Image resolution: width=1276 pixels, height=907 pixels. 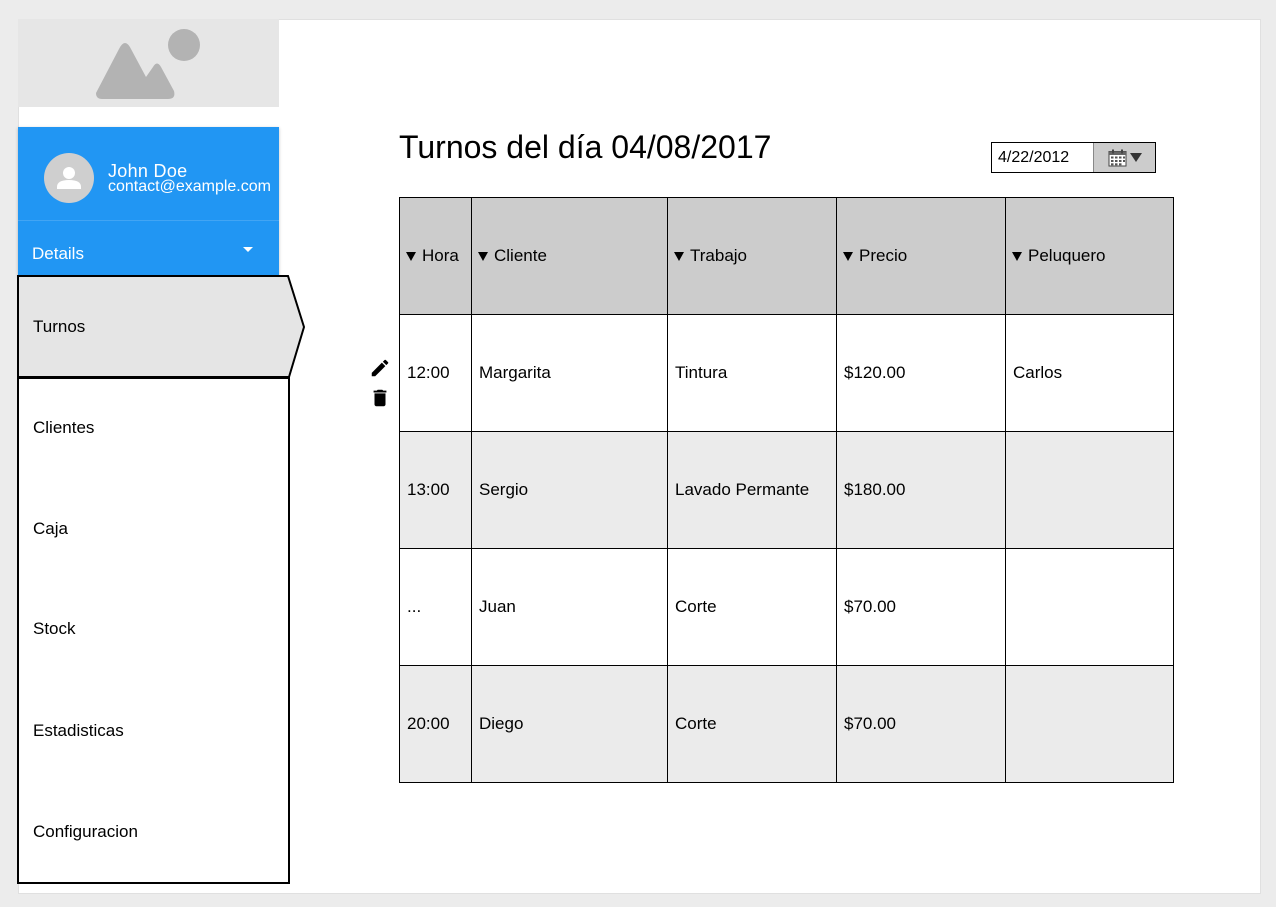 What do you see at coordinates (54, 629) in the screenshot?
I see `sidebar-item-stock: Stock` at bounding box center [54, 629].